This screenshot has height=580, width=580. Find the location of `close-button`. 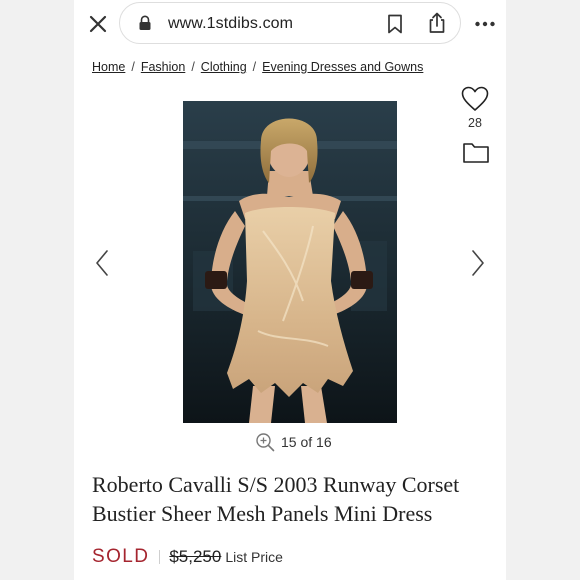

close-button is located at coordinates (98, 24).